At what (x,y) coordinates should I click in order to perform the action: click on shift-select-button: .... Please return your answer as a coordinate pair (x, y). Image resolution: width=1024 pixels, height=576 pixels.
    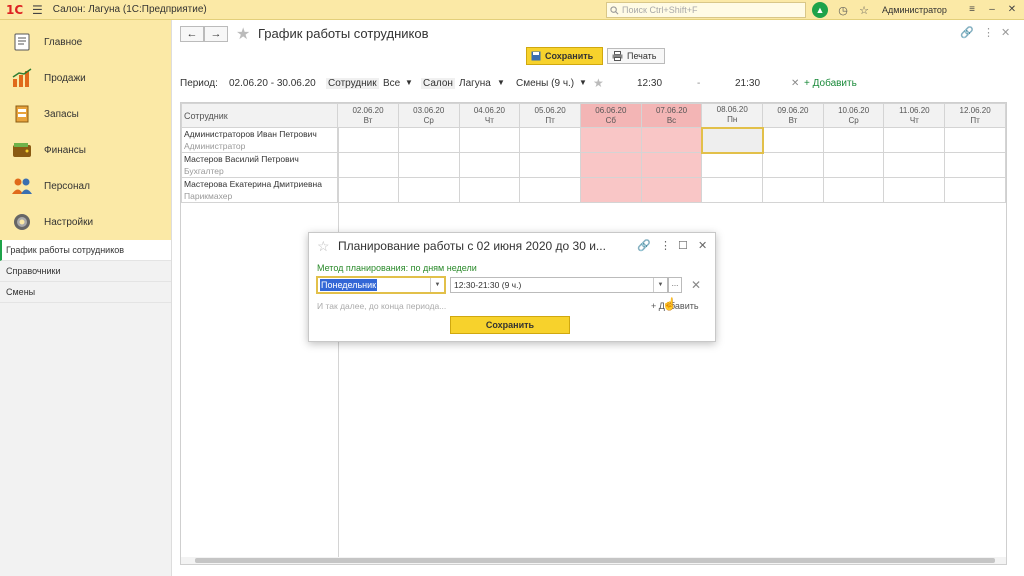
    Looking at the image, I should click on (675, 285).